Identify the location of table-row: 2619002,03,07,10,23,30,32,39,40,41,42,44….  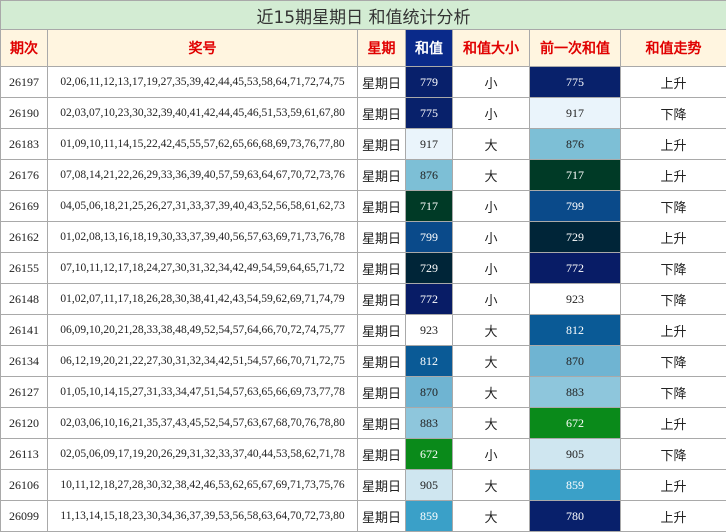
(363, 113).